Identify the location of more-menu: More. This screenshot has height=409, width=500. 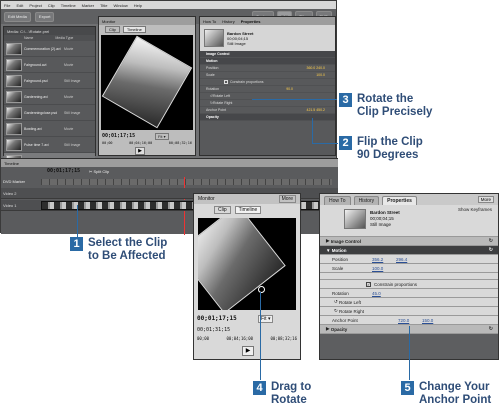
(485, 199).